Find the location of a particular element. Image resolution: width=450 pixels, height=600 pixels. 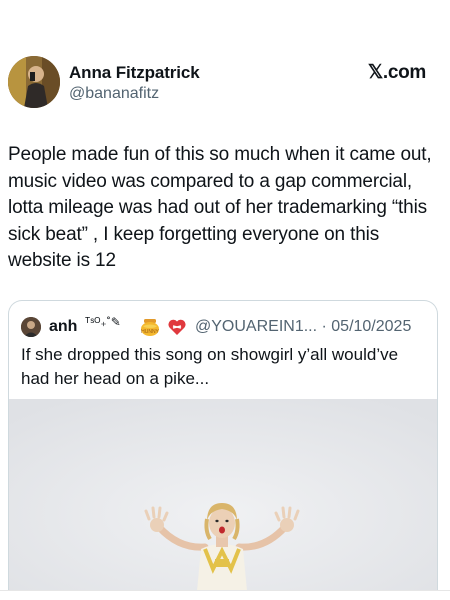

quoted-author-avatar is located at coordinates (31, 327).